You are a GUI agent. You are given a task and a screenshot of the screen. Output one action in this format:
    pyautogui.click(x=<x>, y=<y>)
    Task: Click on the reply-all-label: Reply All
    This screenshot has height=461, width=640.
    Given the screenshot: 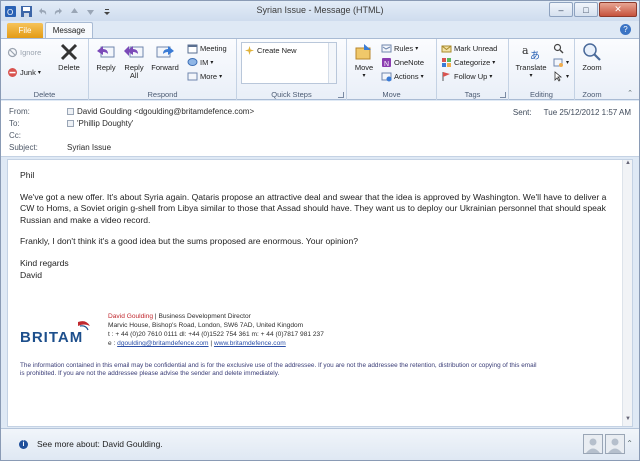 What is the action you would take?
    pyautogui.click(x=134, y=71)
    